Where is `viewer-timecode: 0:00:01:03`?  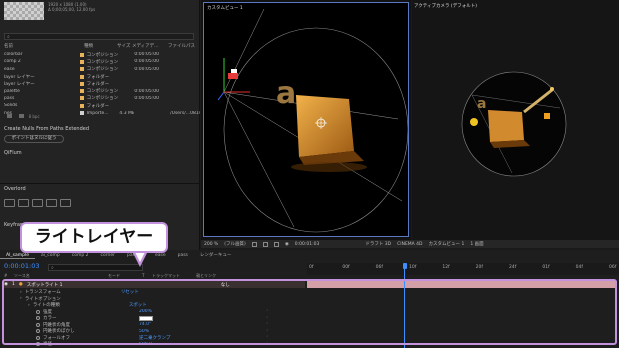
viewer-timecode: 0:00:01:03 is located at coordinates (307, 244).